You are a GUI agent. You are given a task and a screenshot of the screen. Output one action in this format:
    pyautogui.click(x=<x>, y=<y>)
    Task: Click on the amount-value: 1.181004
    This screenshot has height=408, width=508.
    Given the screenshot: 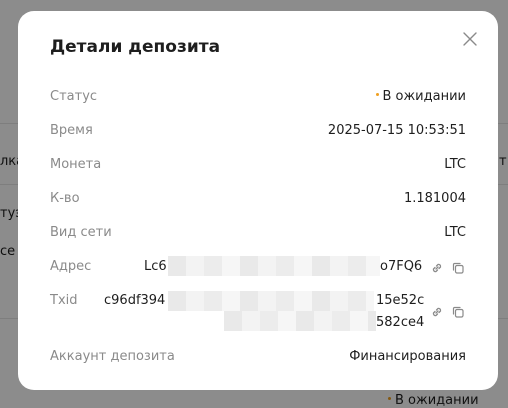 What is the action you would take?
    pyautogui.click(x=434, y=198)
    